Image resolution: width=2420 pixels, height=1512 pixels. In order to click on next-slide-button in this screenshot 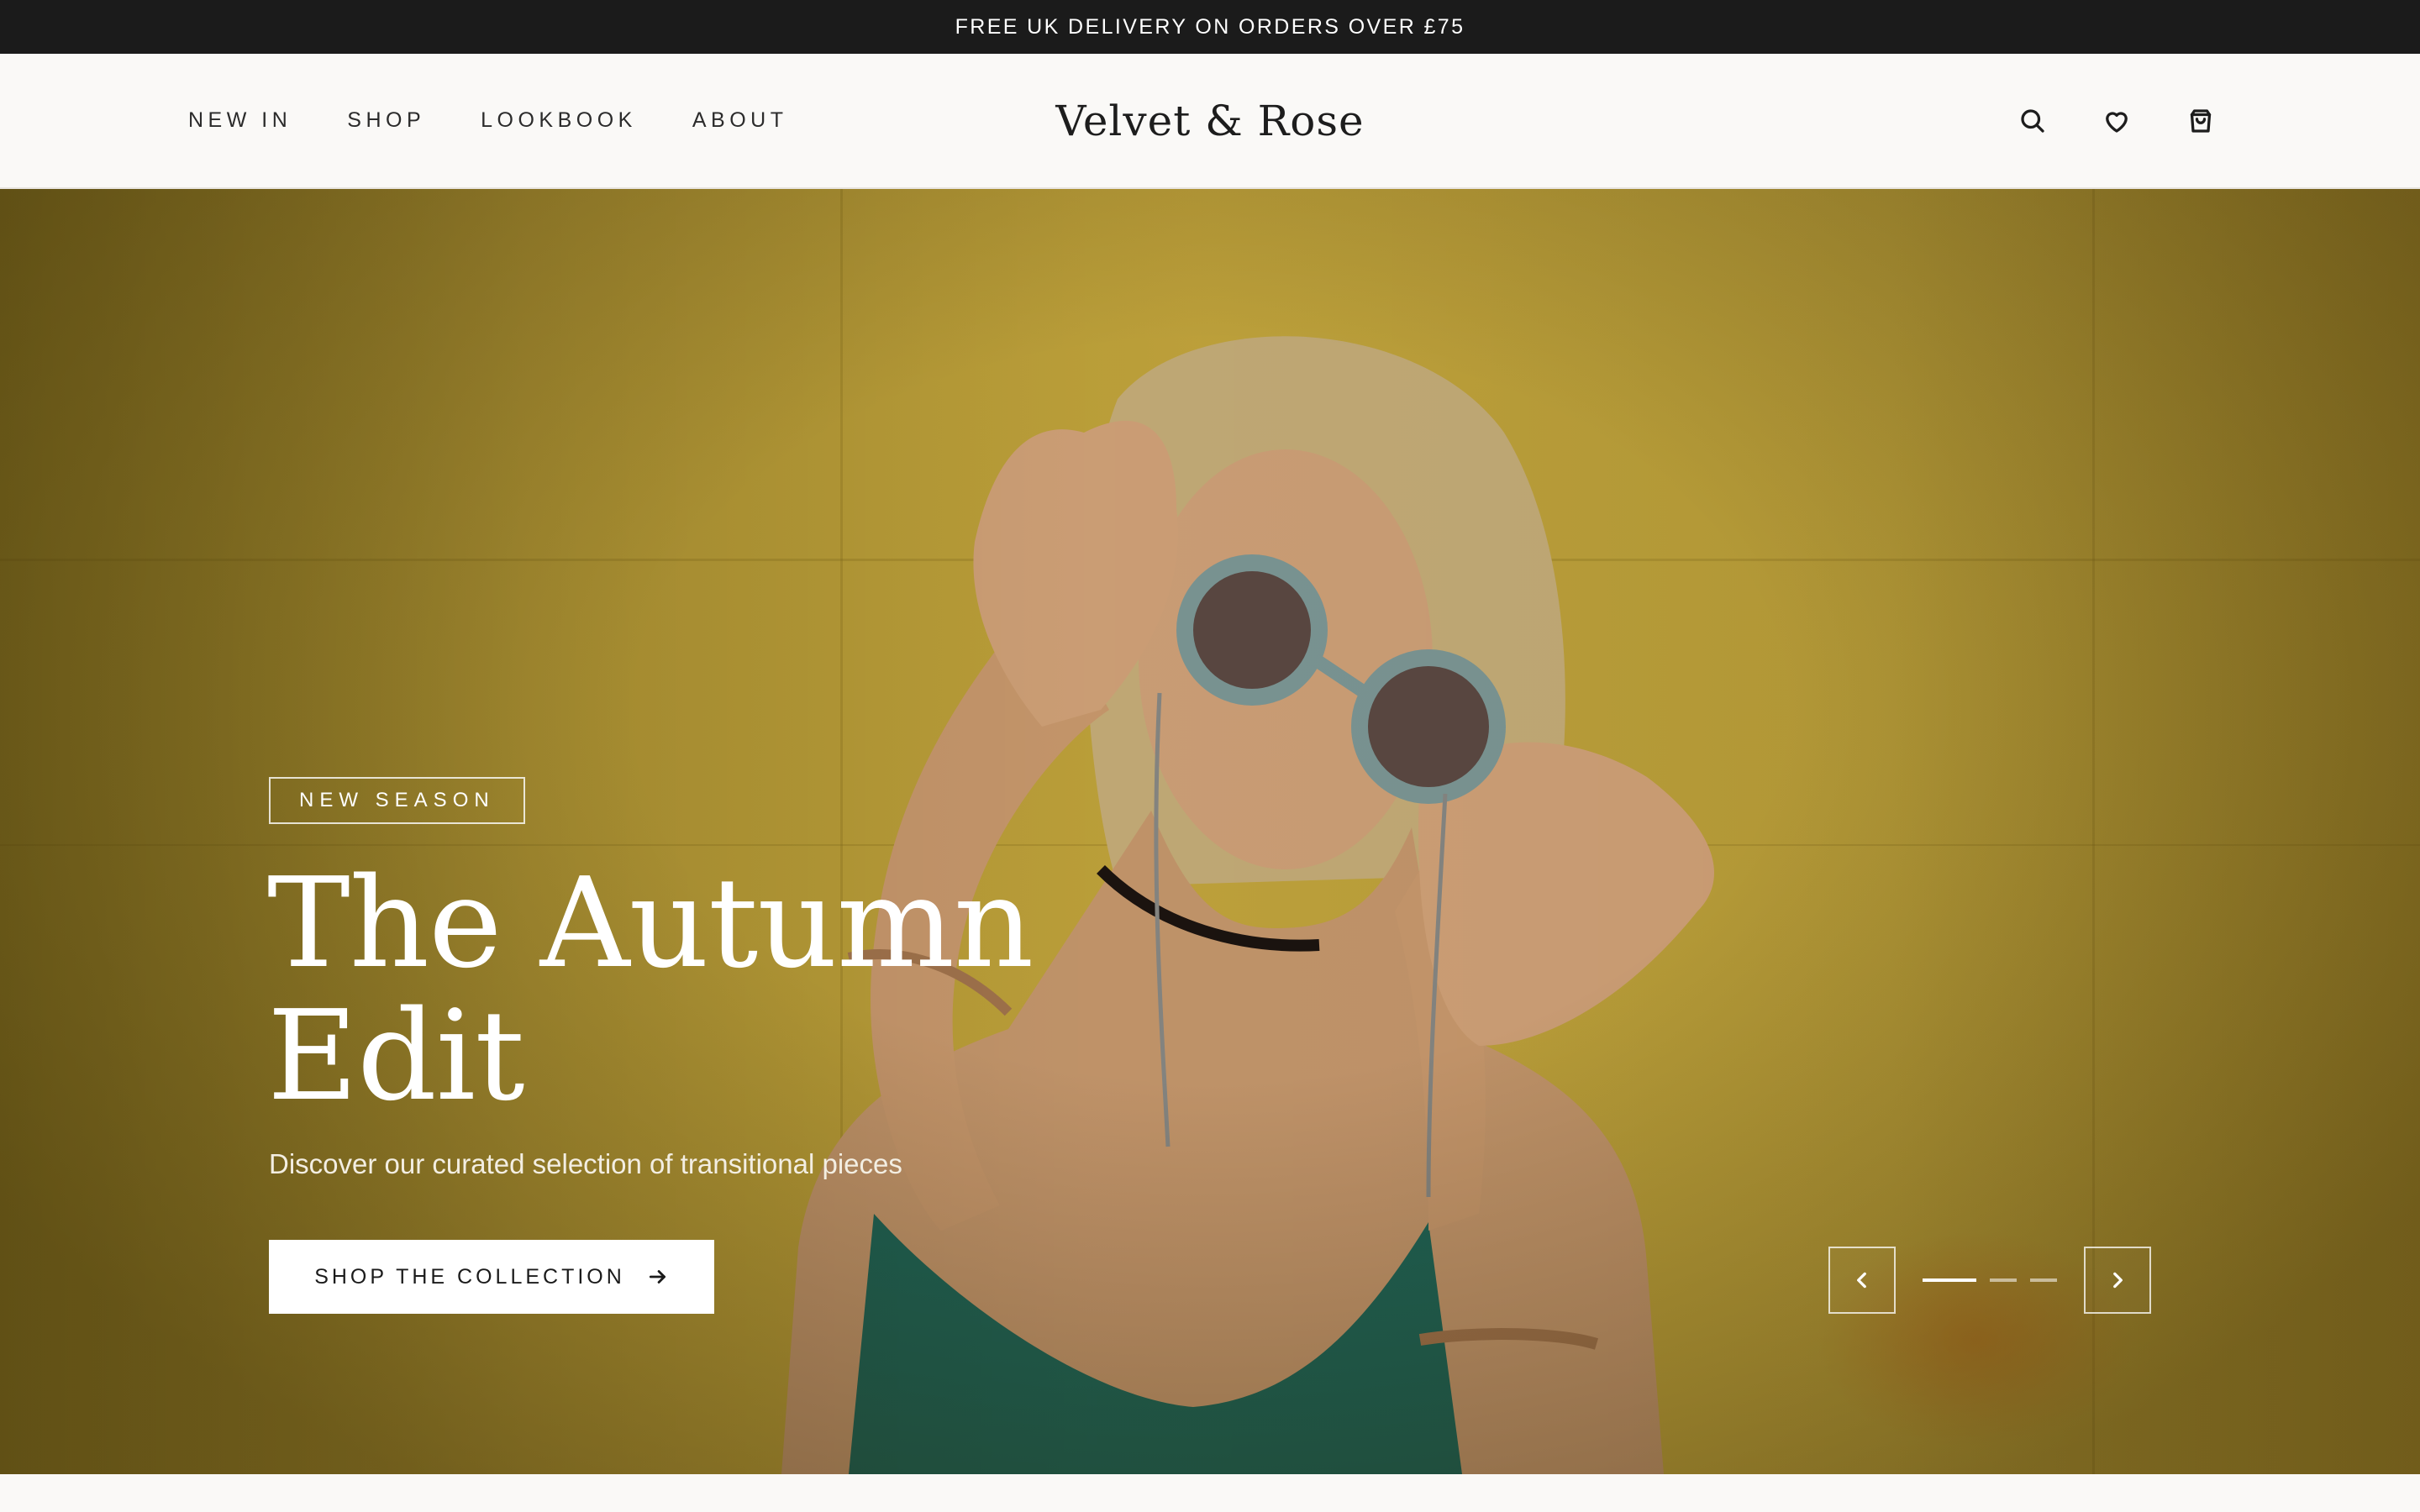, I will do `click(2117, 1280)`.